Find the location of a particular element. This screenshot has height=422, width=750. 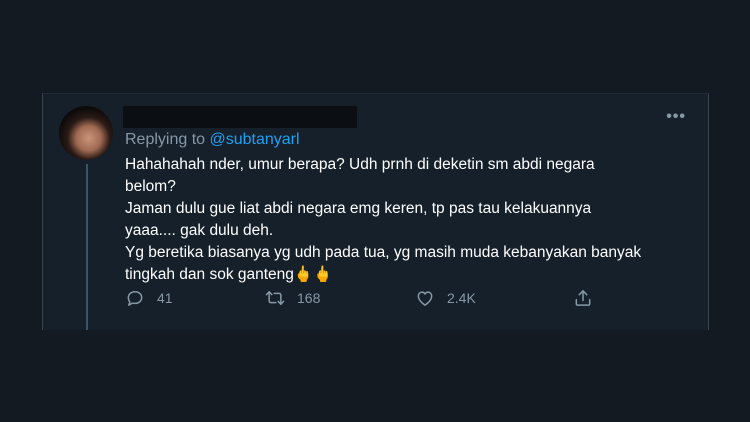

tweet-line: belom? is located at coordinates (150, 186).